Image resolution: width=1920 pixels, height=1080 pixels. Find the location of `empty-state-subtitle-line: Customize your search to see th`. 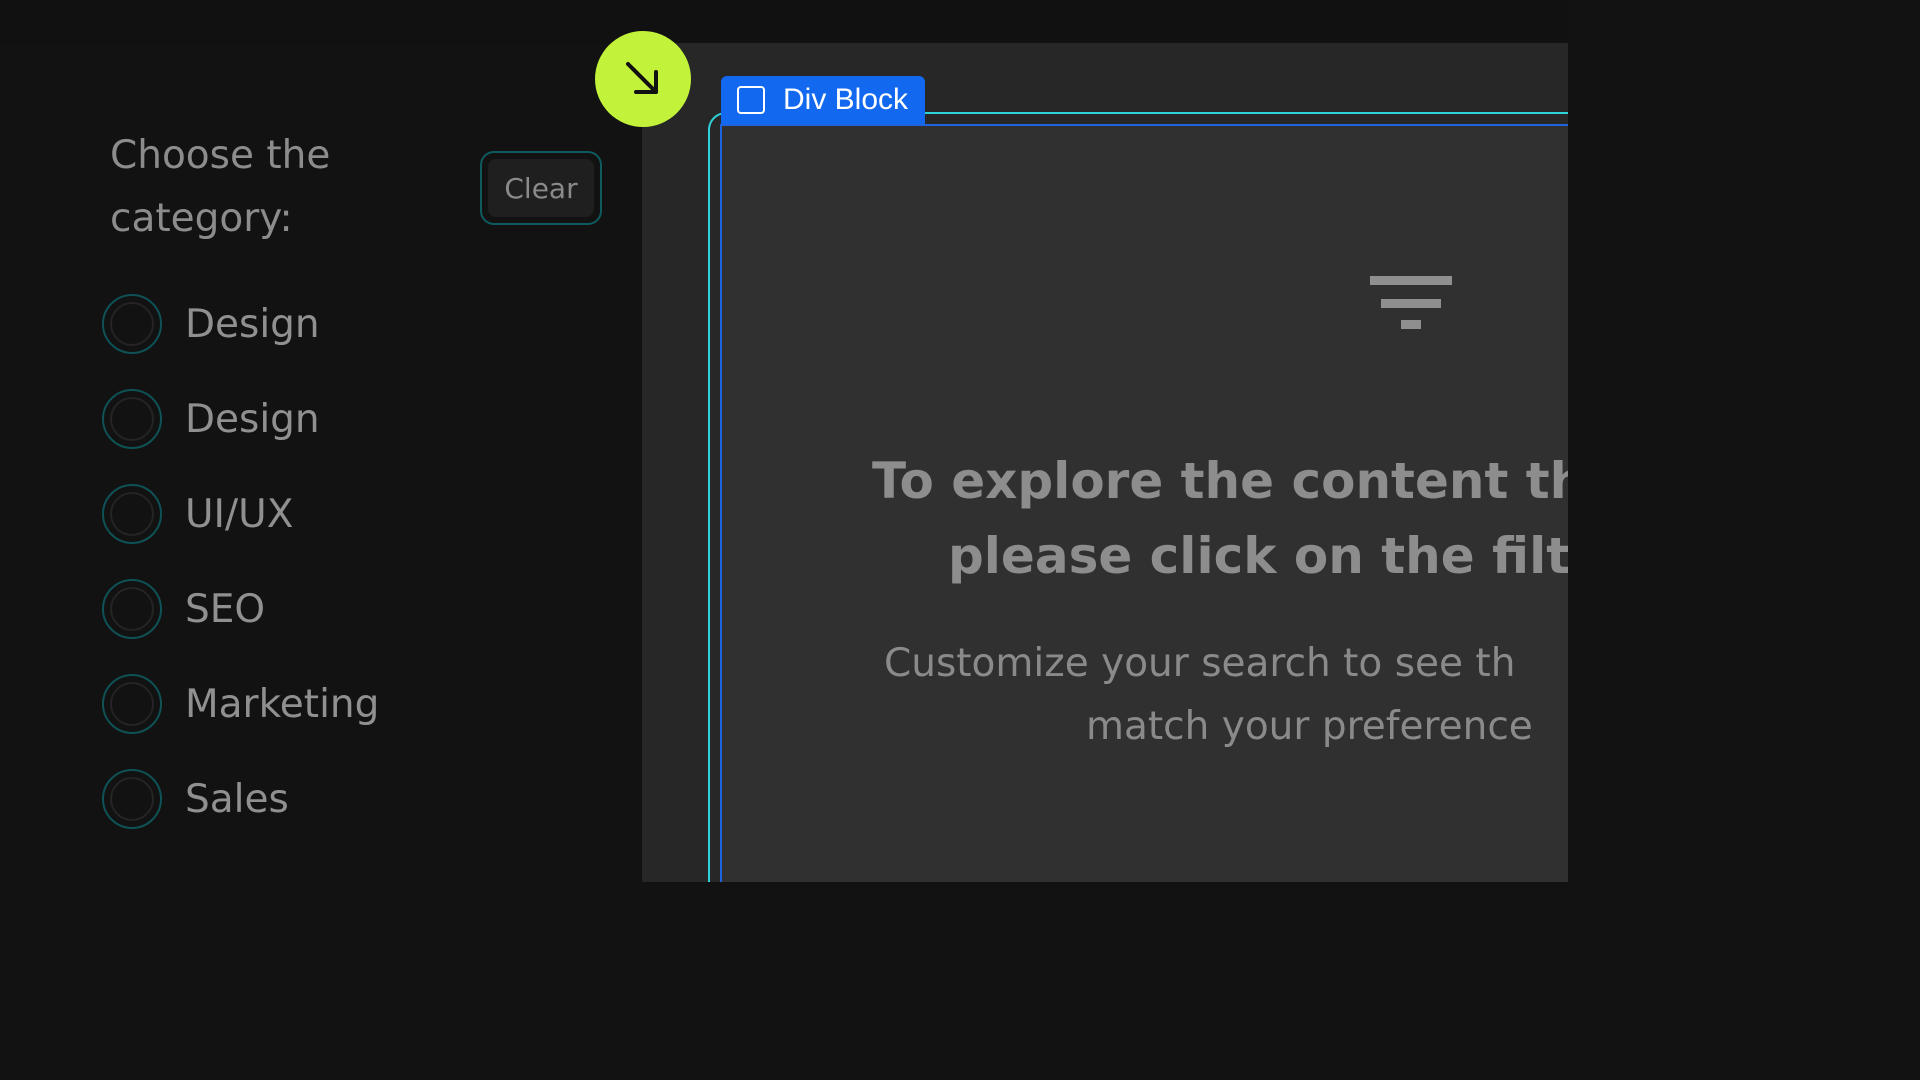

empty-state-subtitle-line: Customize your search to see th is located at coordinates (1200, 663).